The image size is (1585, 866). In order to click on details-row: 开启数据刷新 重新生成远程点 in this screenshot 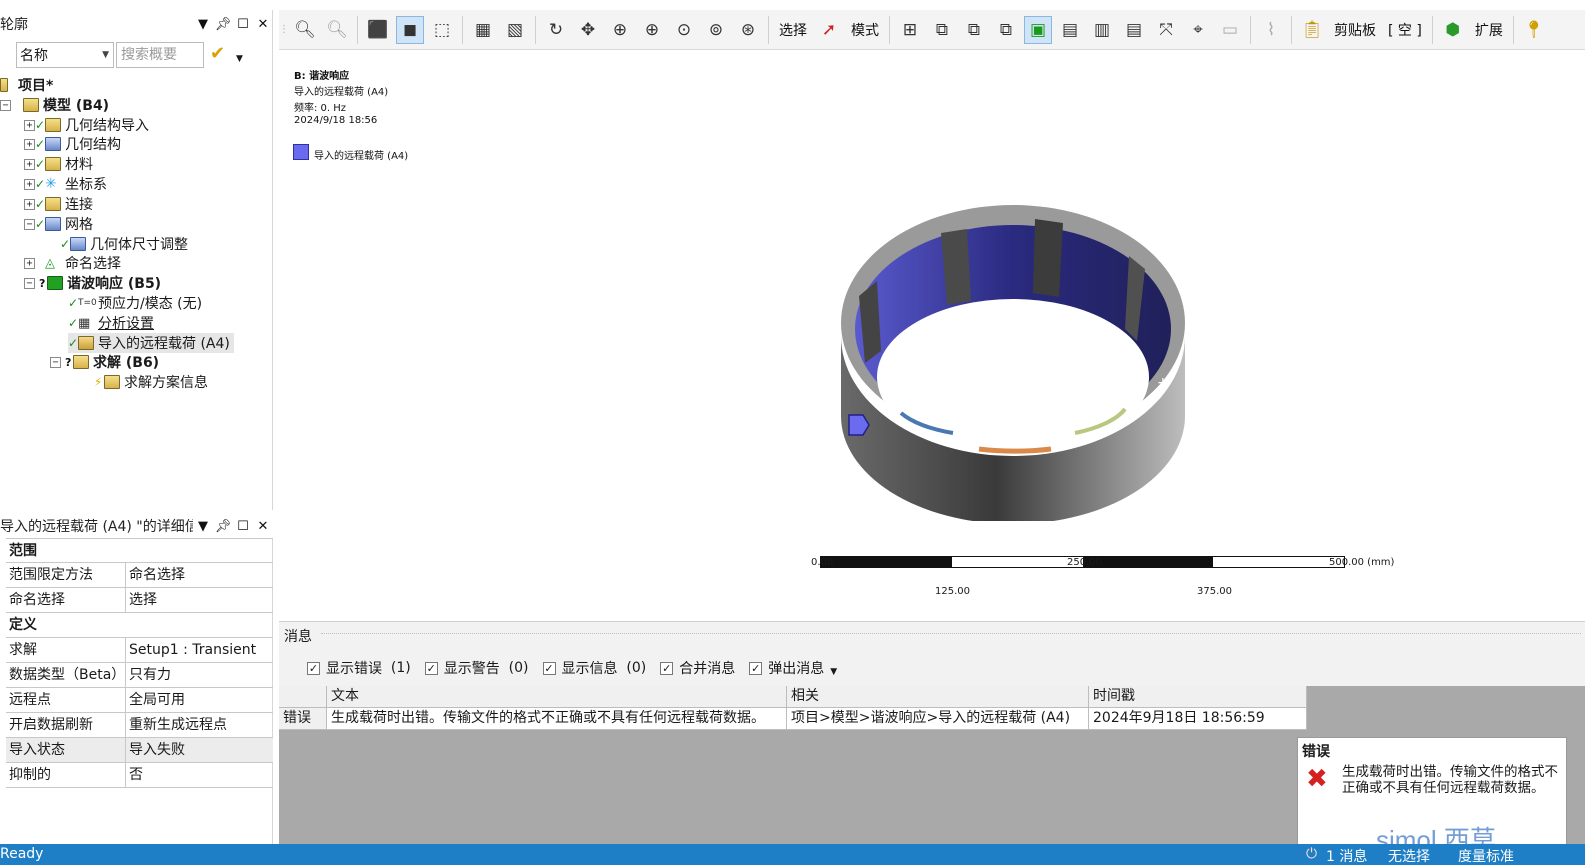, I will do `click(139, 725)`.